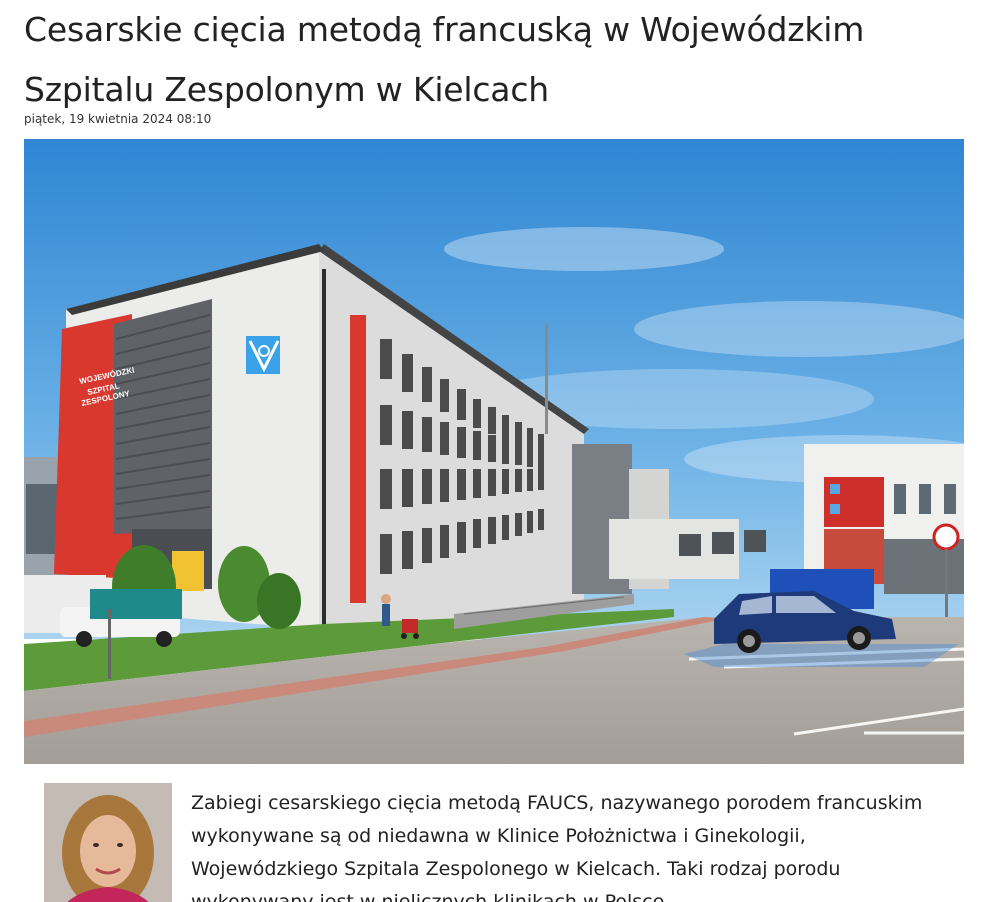 The image size is (983, 902). I want to click on portrait-image, so click(108, 842).